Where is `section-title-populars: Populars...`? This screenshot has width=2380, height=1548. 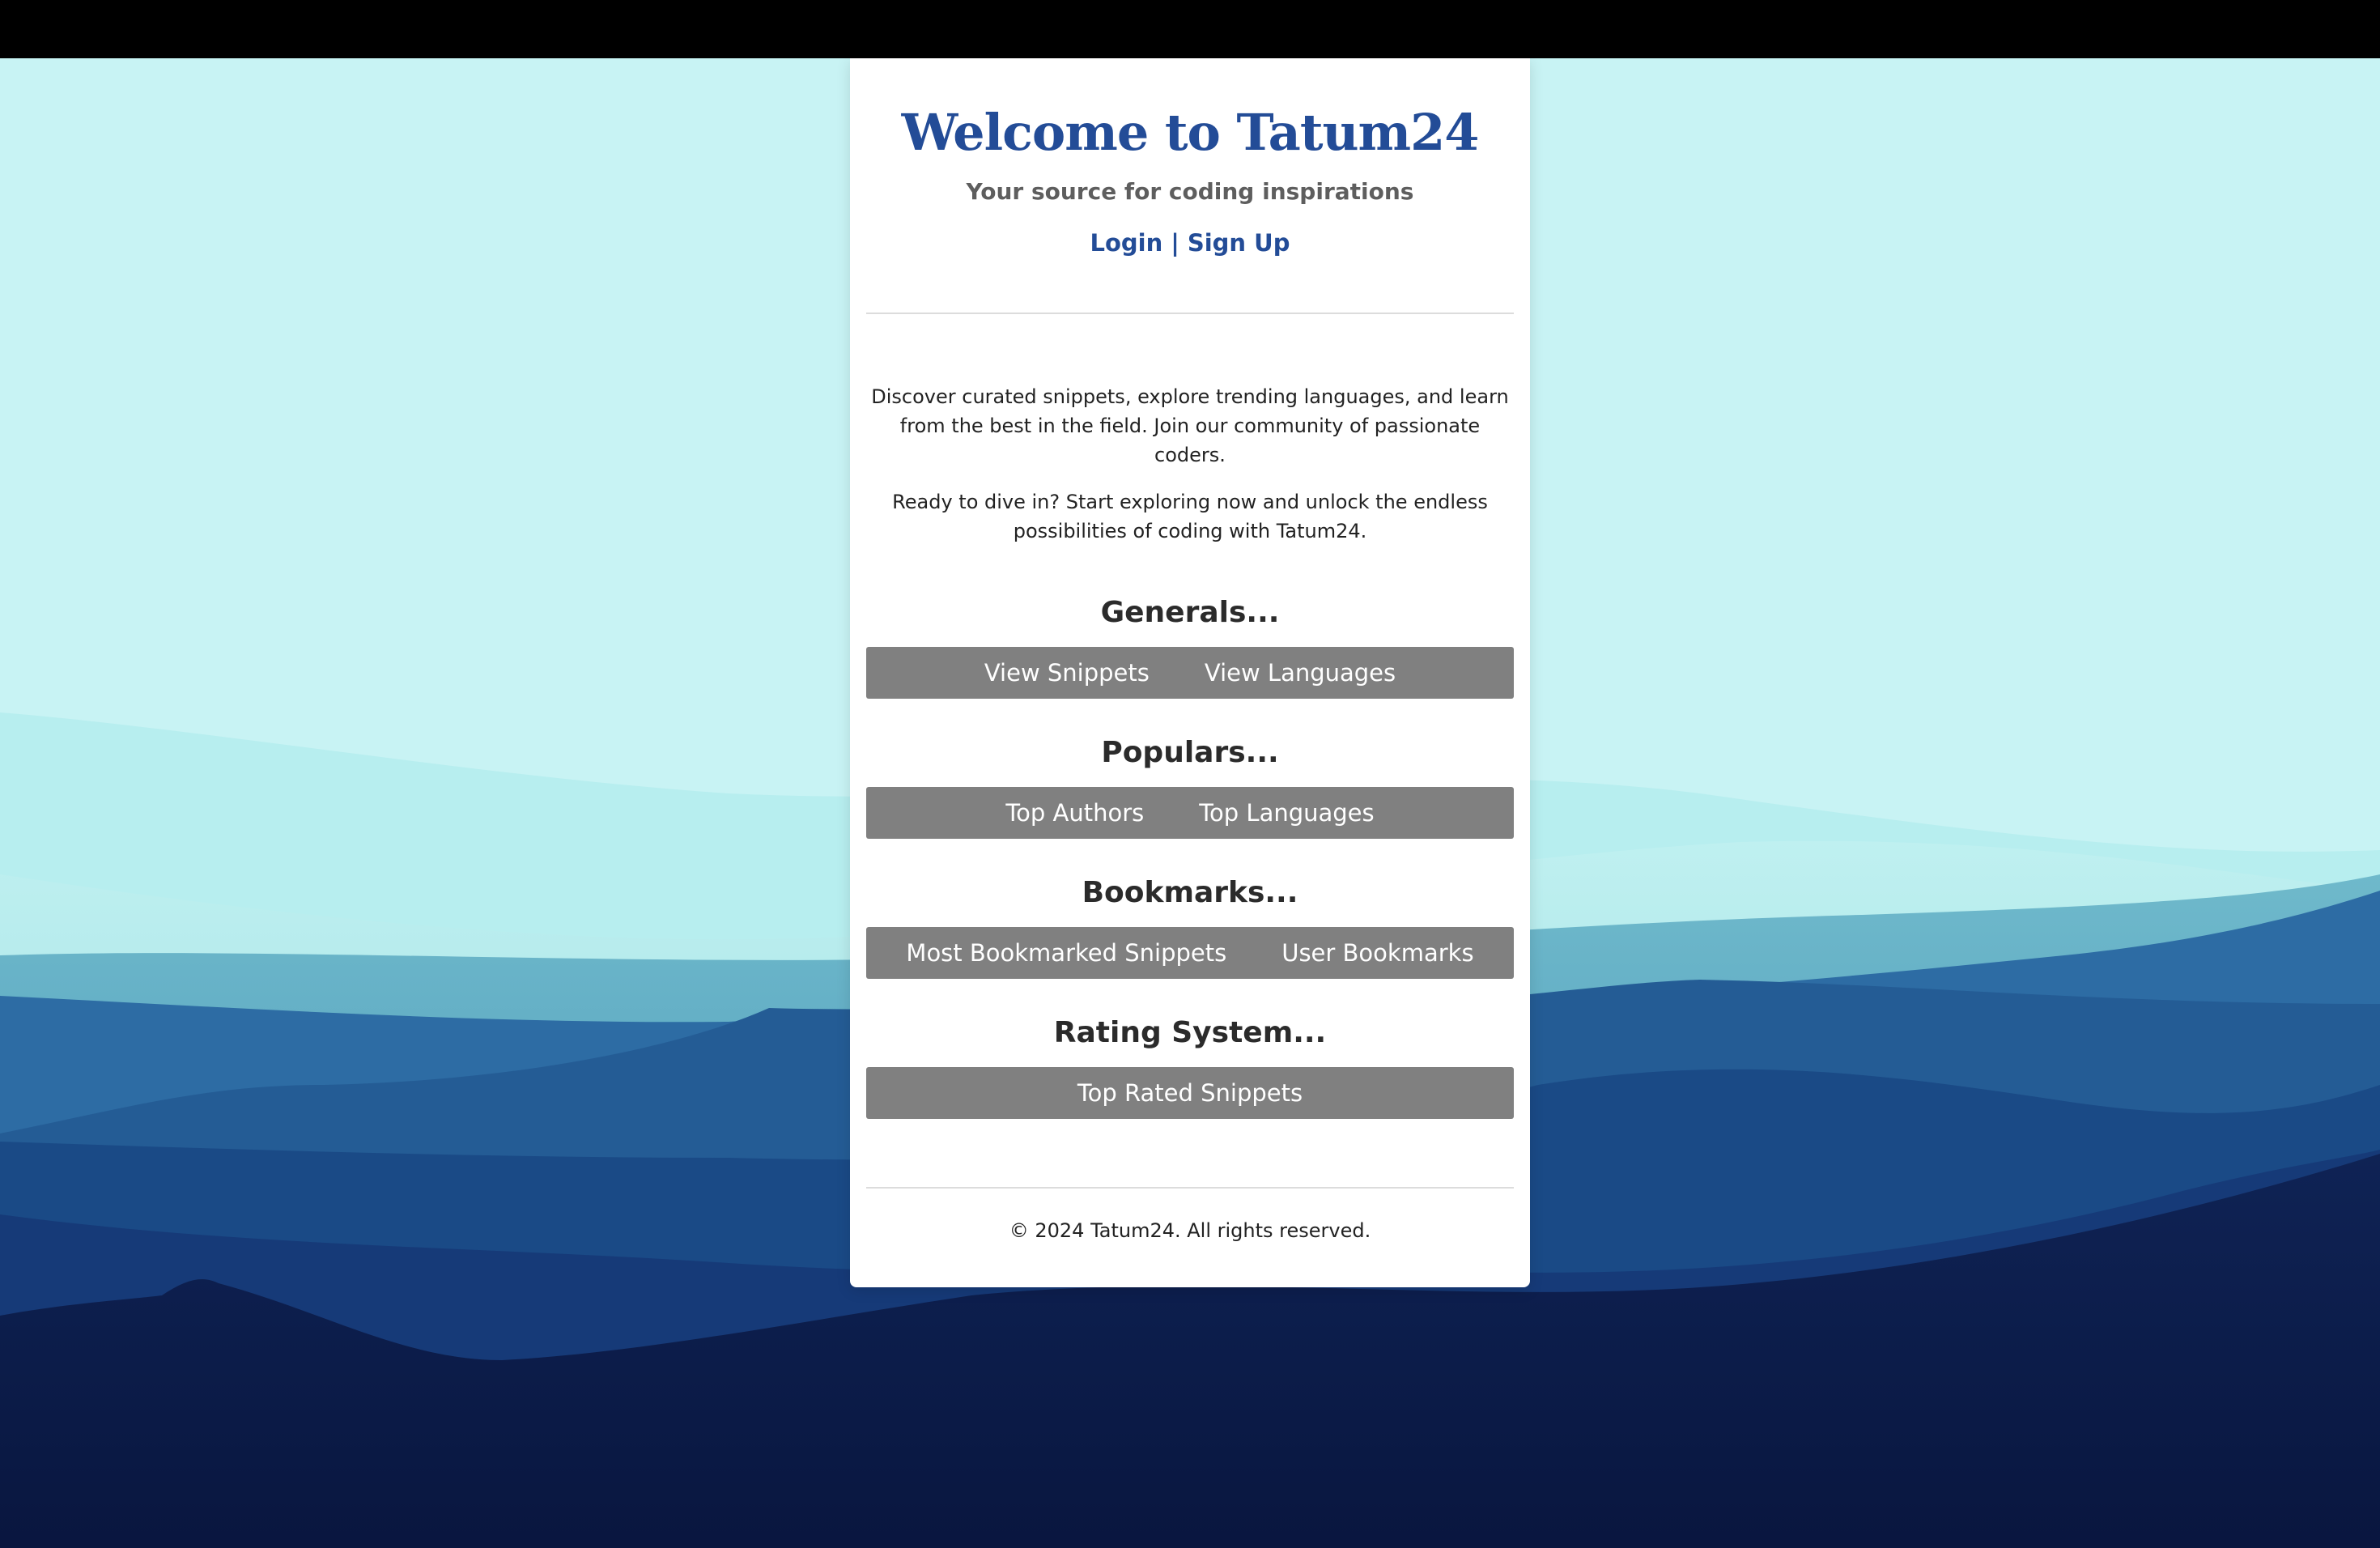
section-title-populars: Populars... is located at coordinates (1190, 752).